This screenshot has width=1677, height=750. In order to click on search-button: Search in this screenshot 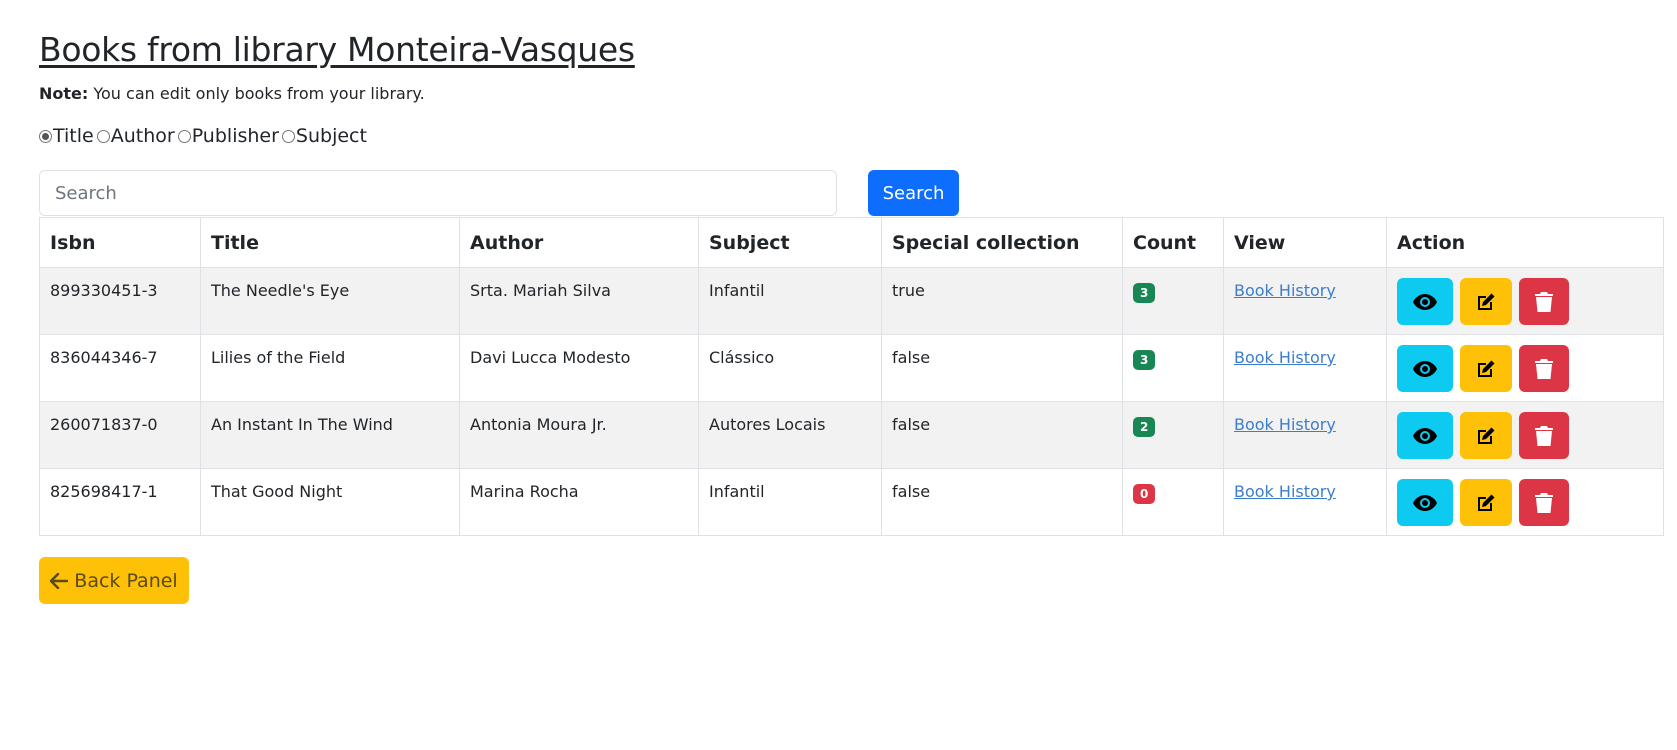, I will do `click(913, 193)`.